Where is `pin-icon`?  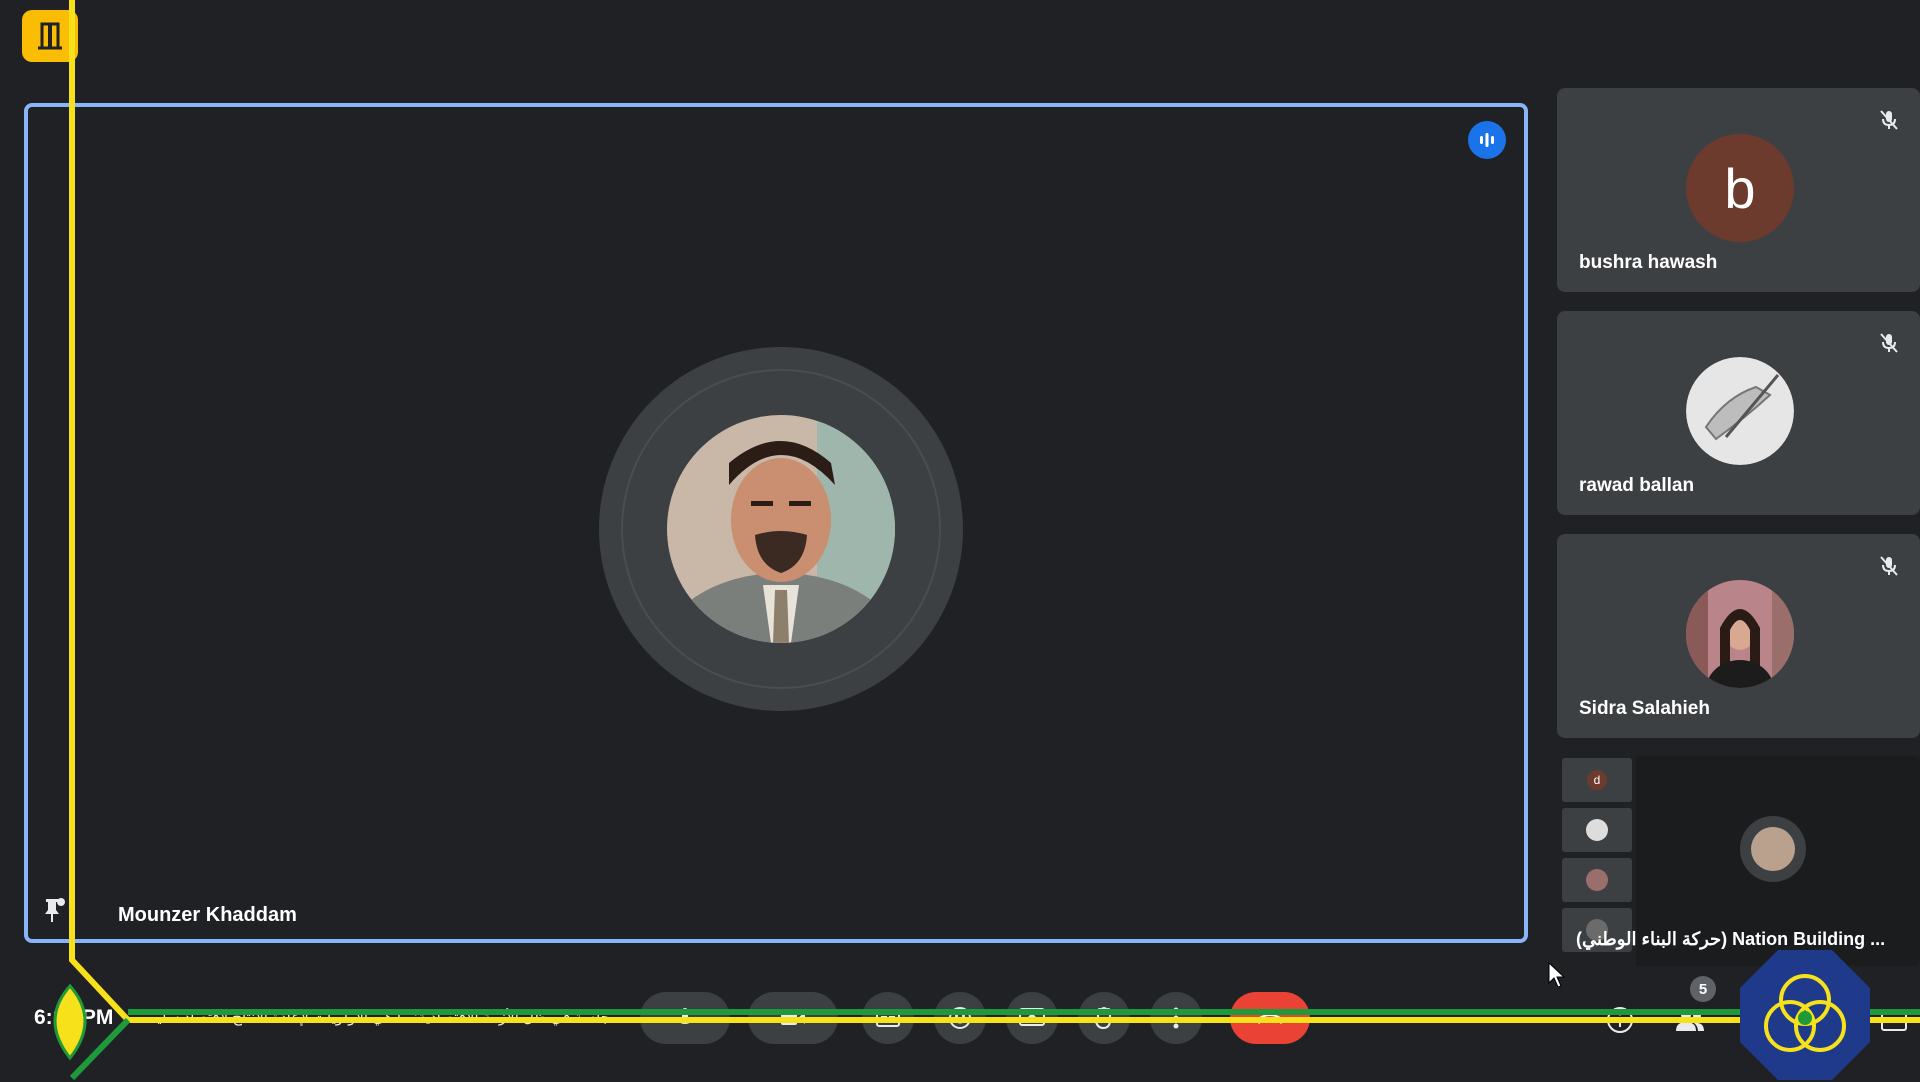
pin-icon is located at coordinates (54, 912).